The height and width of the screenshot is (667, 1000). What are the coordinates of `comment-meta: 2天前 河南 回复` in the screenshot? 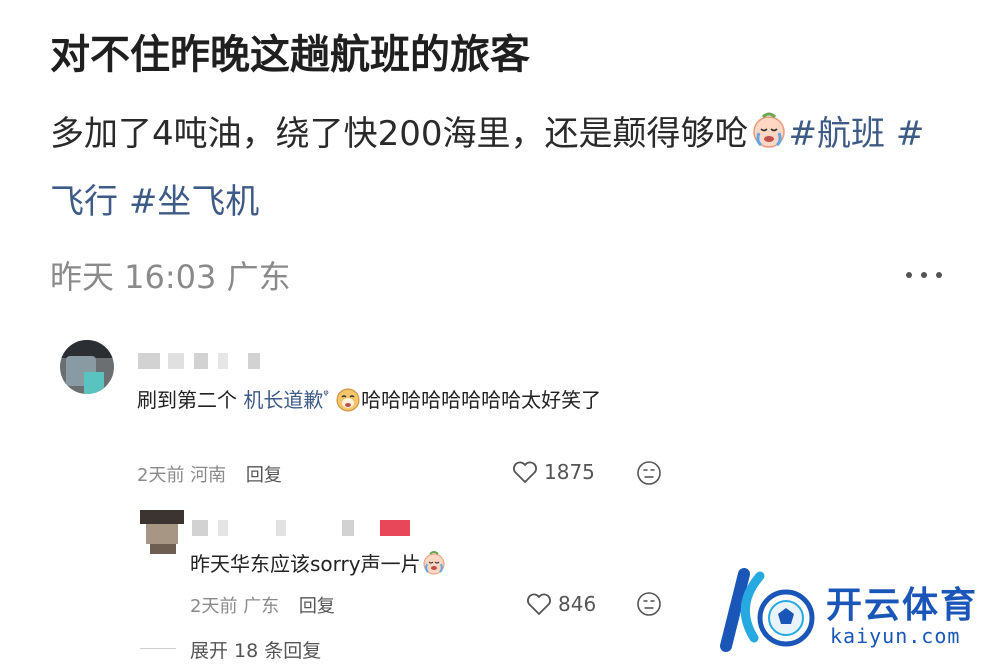 It's located at (209, 474).